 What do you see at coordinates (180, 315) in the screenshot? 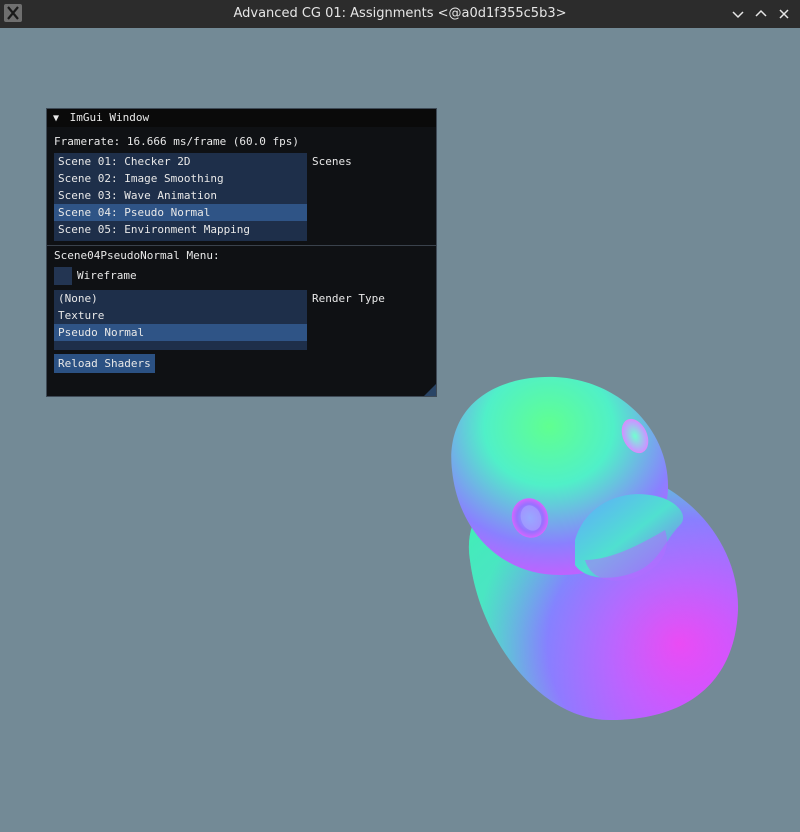
I see `render-type-texture: Texture` at bounding box center [180, 315].